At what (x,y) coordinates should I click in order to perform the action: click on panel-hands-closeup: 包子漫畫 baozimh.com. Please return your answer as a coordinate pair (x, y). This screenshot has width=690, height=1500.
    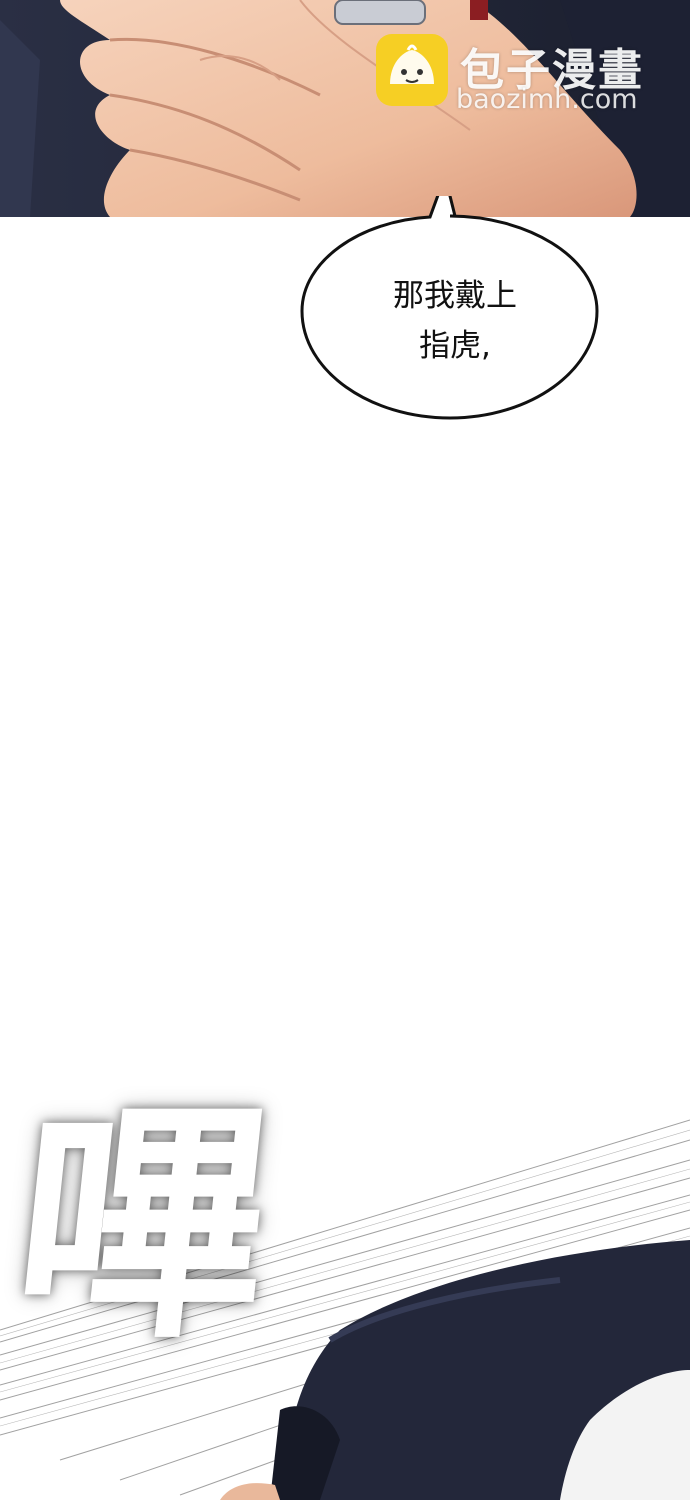
    Looking at the image, I should click on (345, 108).